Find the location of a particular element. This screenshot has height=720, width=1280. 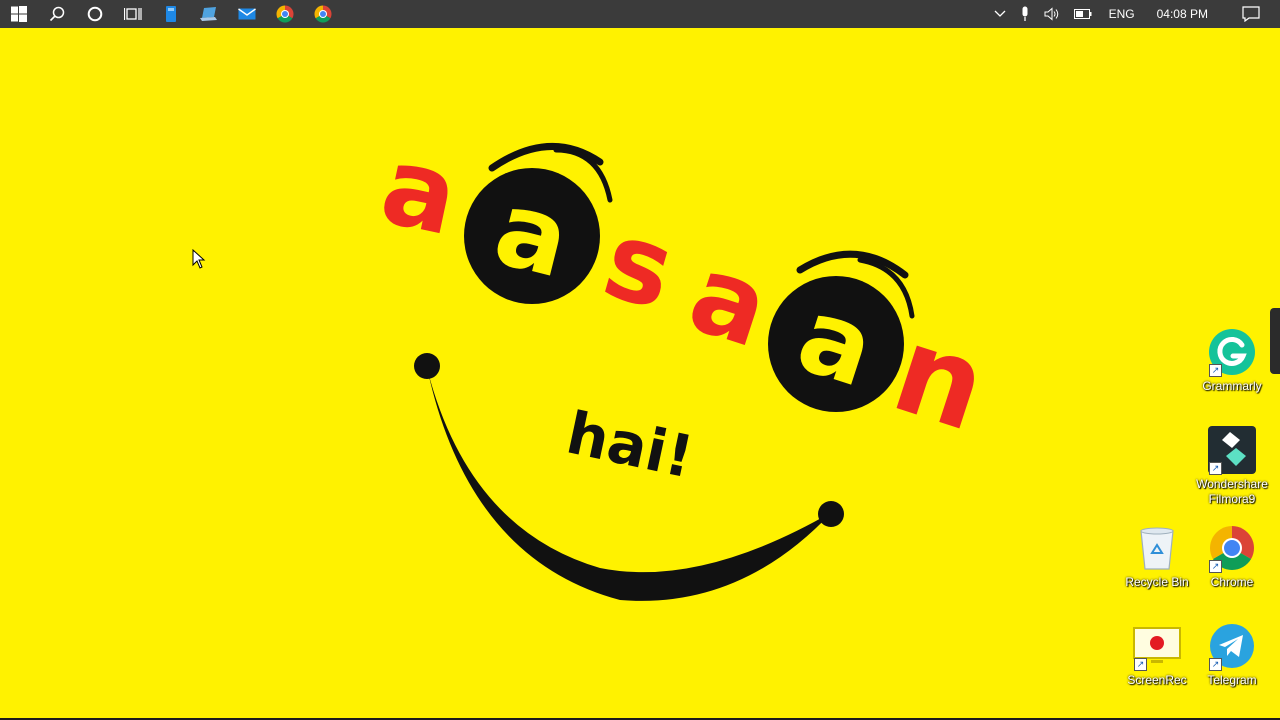

search-icon is located at coordinates (57, 14).